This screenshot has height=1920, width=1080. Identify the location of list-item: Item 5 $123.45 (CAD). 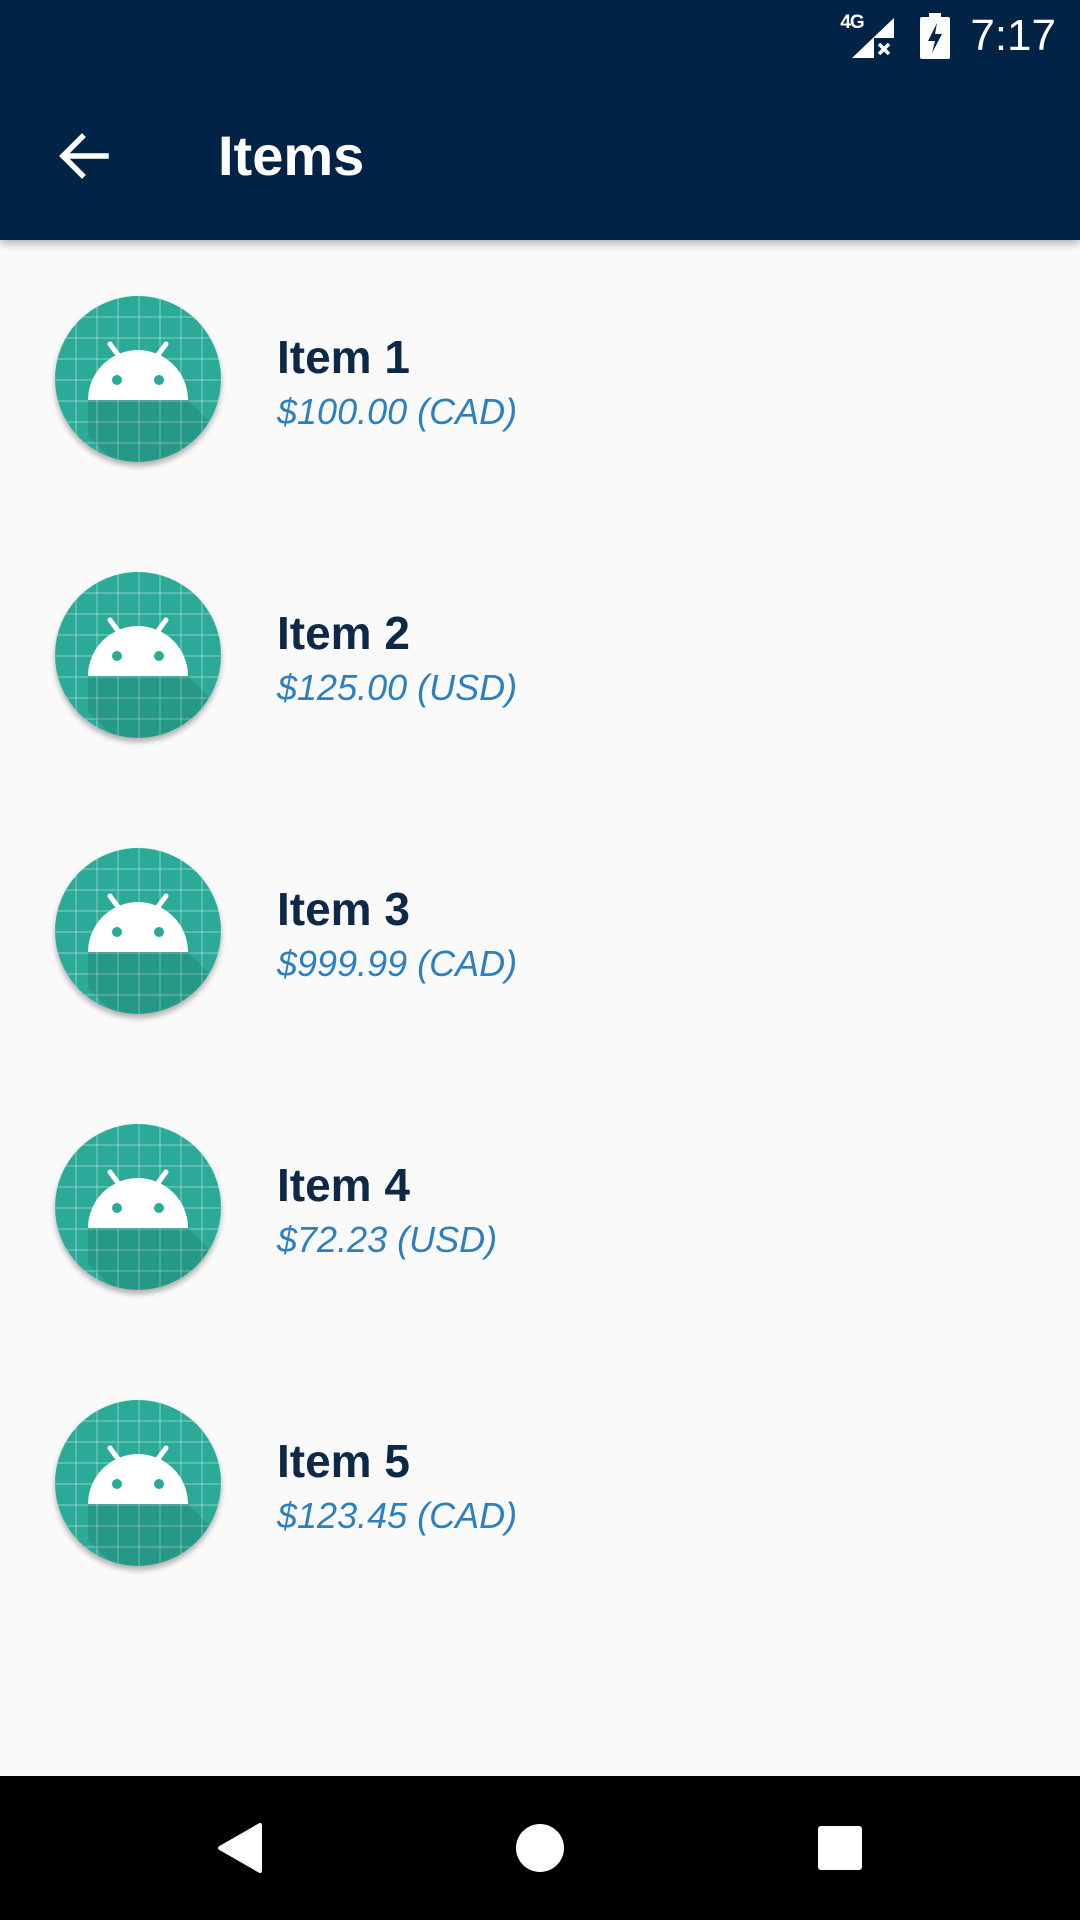
(540, 1482).